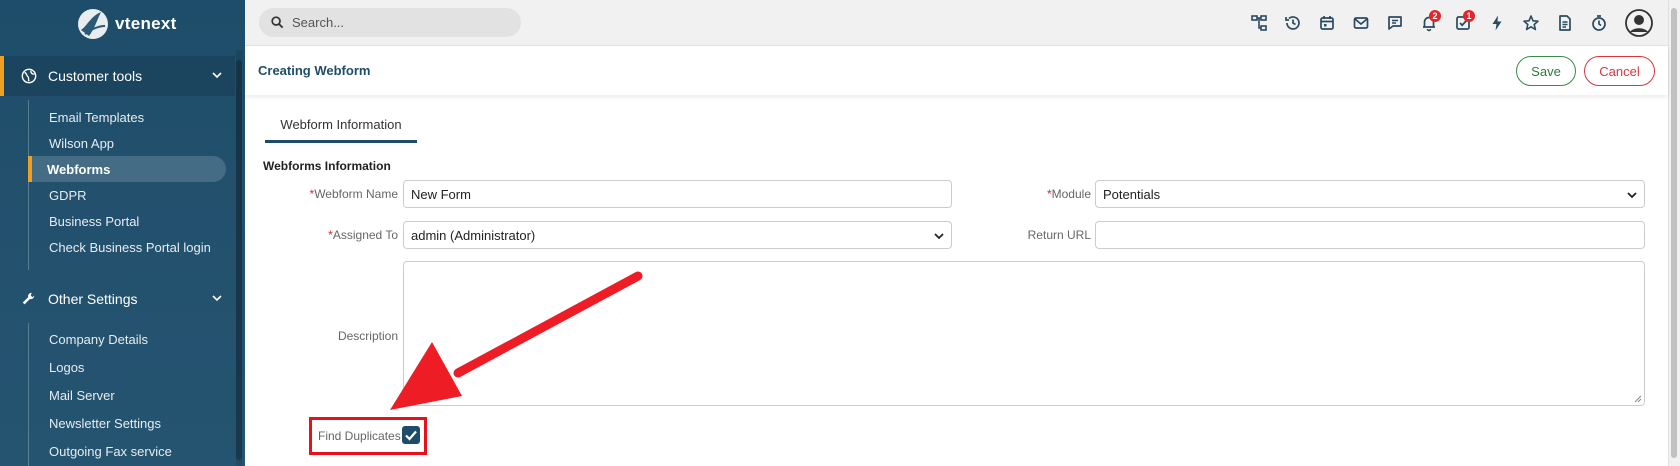 This screenshot has height=466, width=1680. What do you see at coordinates (677, 235) in the screenshot?
I see `assigned-to-select: admin (Administrator)` at bounding box center [677, 235].